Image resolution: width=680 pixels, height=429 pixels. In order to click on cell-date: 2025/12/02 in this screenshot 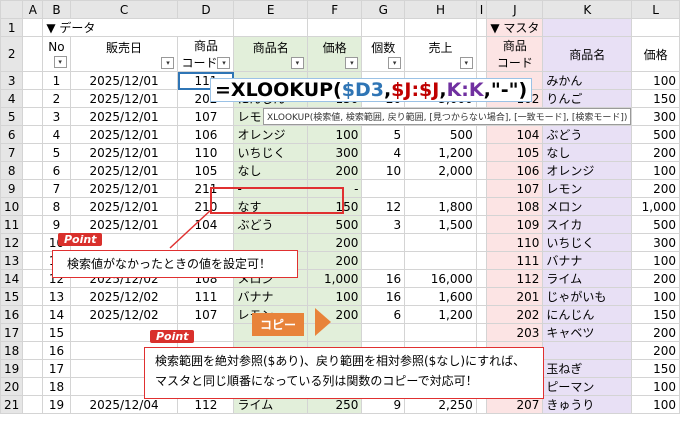, I will do `click(124, 314)`.